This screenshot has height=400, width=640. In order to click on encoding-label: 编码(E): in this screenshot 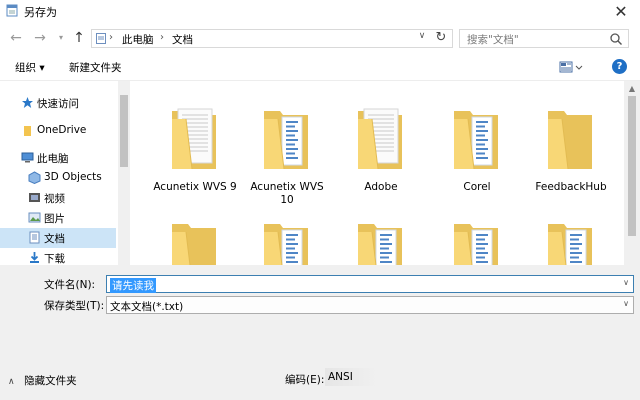, I will do `click(305, 380)`.